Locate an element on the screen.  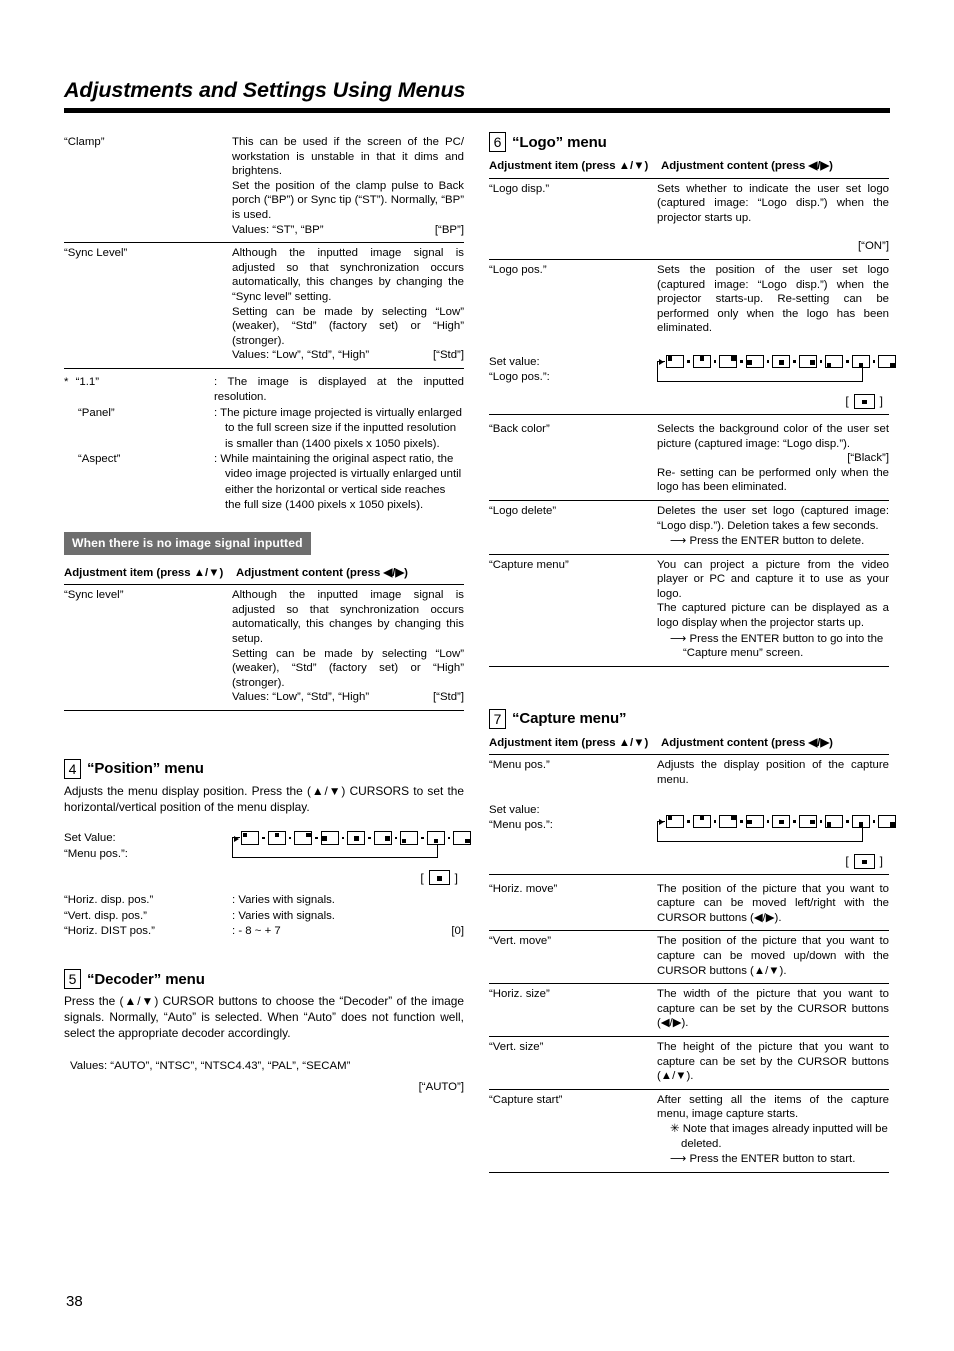
capture-position-default-value: [ ] is located at coordinates (773, 861).